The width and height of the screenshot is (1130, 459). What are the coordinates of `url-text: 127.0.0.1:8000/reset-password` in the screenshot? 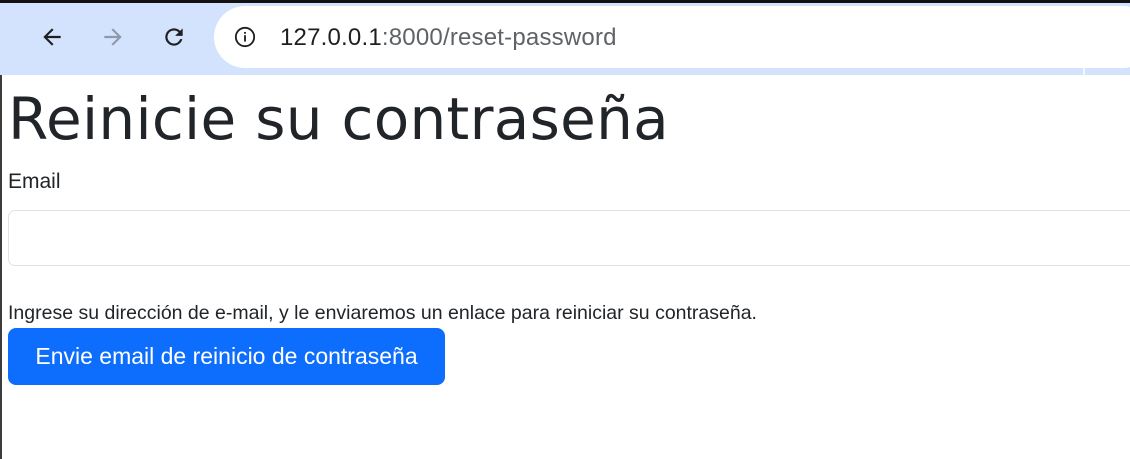 It's located at (448, 38).